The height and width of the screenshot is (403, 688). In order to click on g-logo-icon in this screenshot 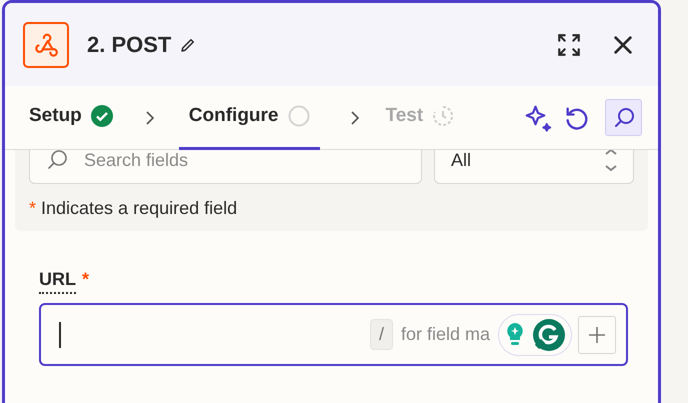, I will do `click(549, 334)`.